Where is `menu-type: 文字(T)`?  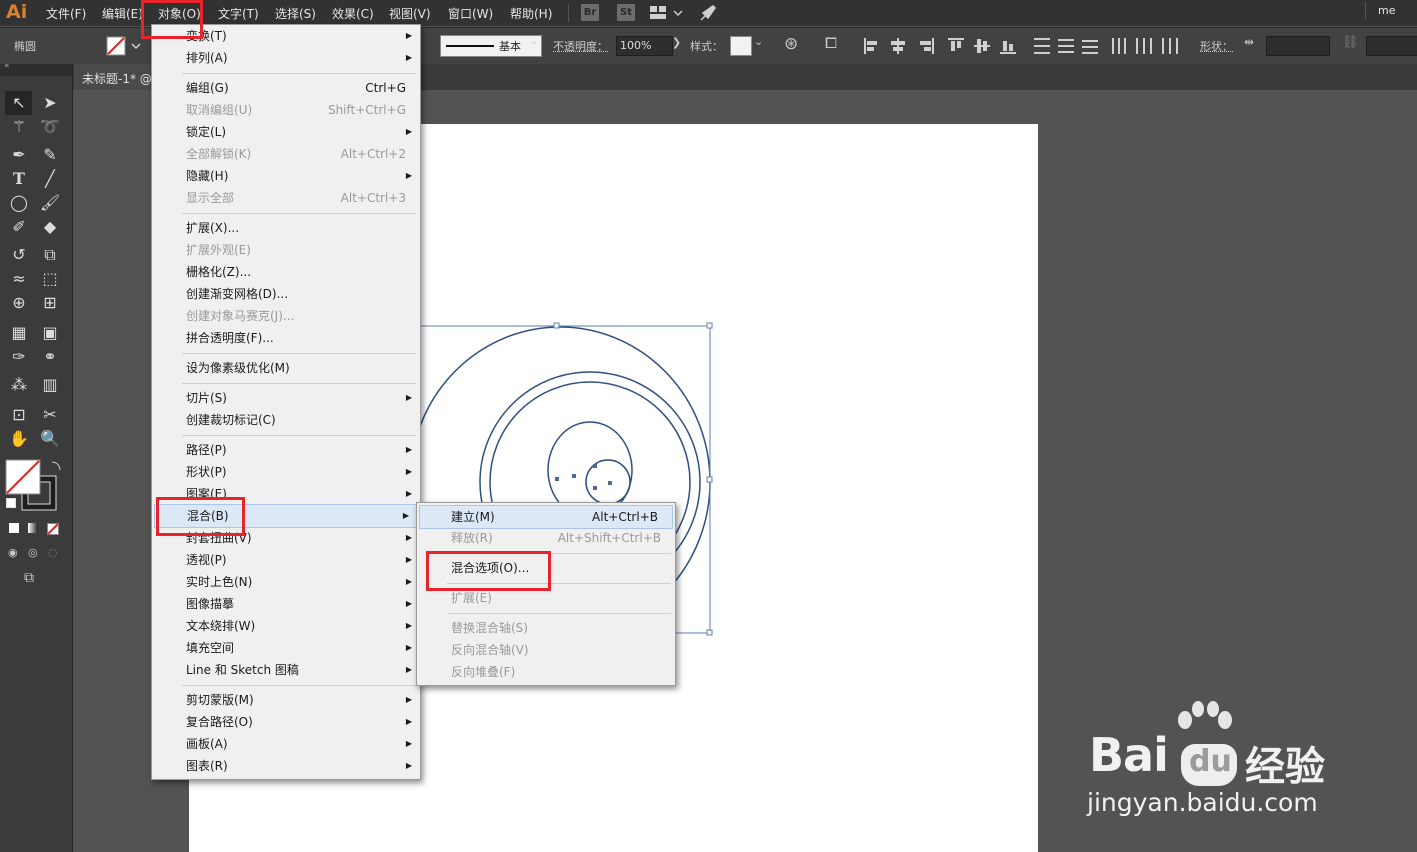
menu-type: 文字(T) is located at coordinates (238, 13).